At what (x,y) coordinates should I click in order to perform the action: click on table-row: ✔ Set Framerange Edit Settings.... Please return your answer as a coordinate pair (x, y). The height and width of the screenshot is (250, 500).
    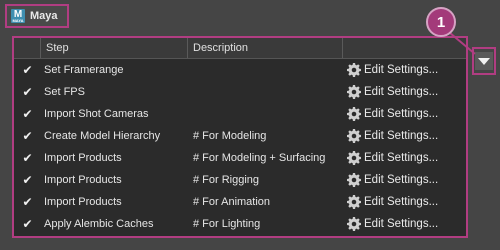
    Looking at the image, I should click on (240, 70).